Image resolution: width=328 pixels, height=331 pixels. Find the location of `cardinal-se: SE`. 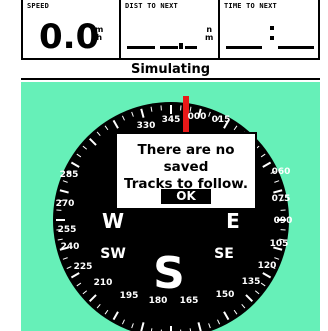

cardinal-se: SE is located at coordinates (224, 254).